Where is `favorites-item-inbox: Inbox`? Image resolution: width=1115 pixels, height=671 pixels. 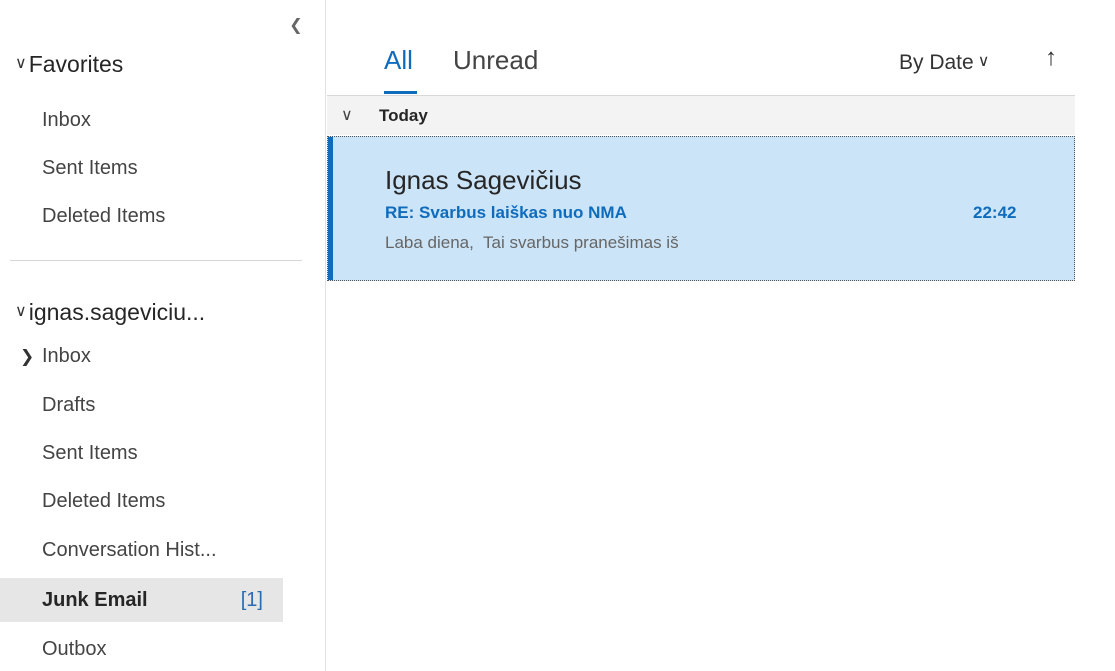 favorites-item-inbox: Inbox is located at coordinates (141, 120).